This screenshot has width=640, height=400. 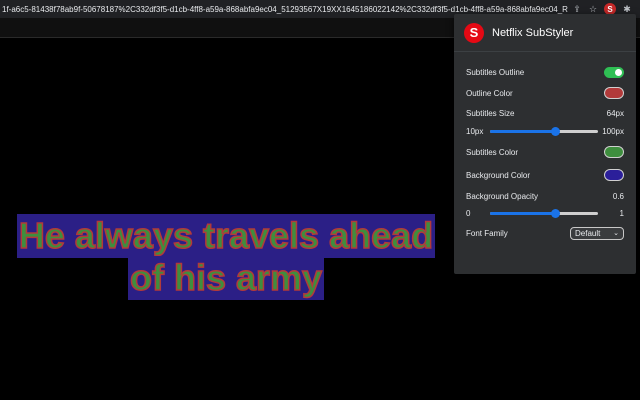 I want to click on outline-color-label: Outline Color, so click(x=489, y=93).